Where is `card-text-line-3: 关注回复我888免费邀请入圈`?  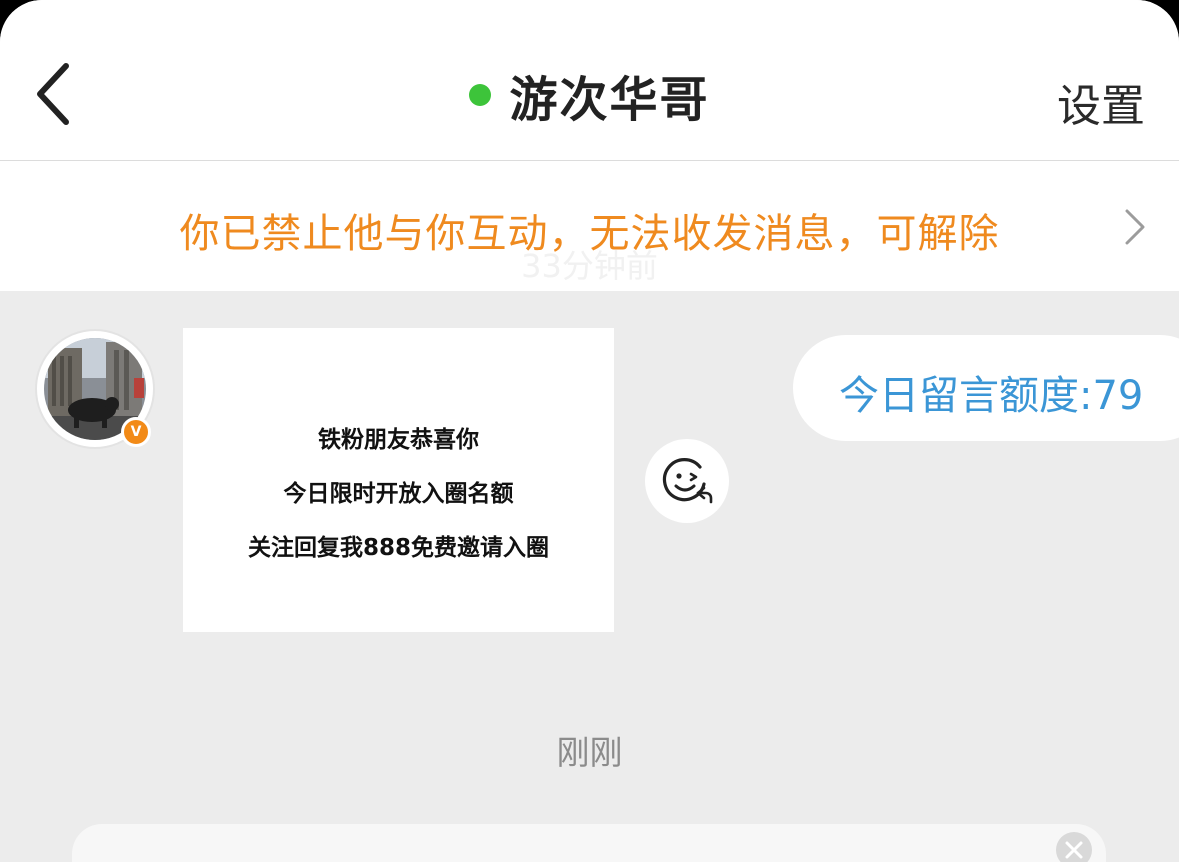 card-text-line-3: 关注回复我888免费邀请入圈 is located at coordinates (398, 548).